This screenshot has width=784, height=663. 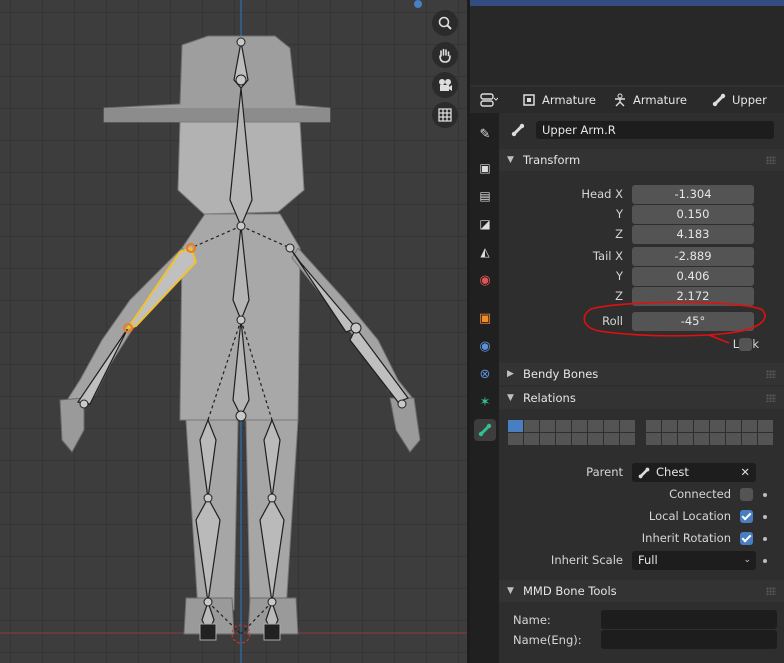 What do you see at coordinates (547, 640) in the screenshot?
I see `mmd-name-eng-label: Name(Eng):` at bounding box center [547, 640].